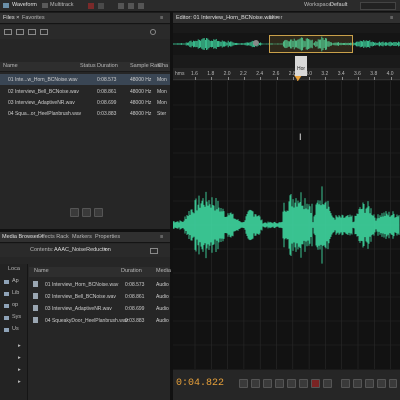 The width and height of the screenshot is (400, 400). What do you see at coordinates (82, 250) in the screenshot?
I see `contents-select: AAAC_NoiseReduction` at bounding box center [82, 250].